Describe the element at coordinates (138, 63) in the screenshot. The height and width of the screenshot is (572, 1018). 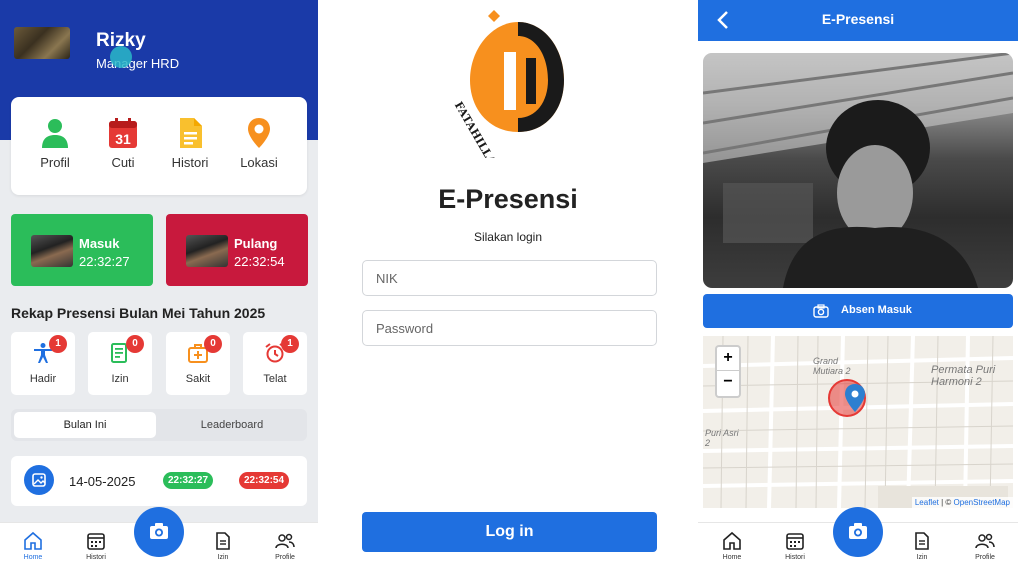
I see `user-role: Manager HRD` at that location.